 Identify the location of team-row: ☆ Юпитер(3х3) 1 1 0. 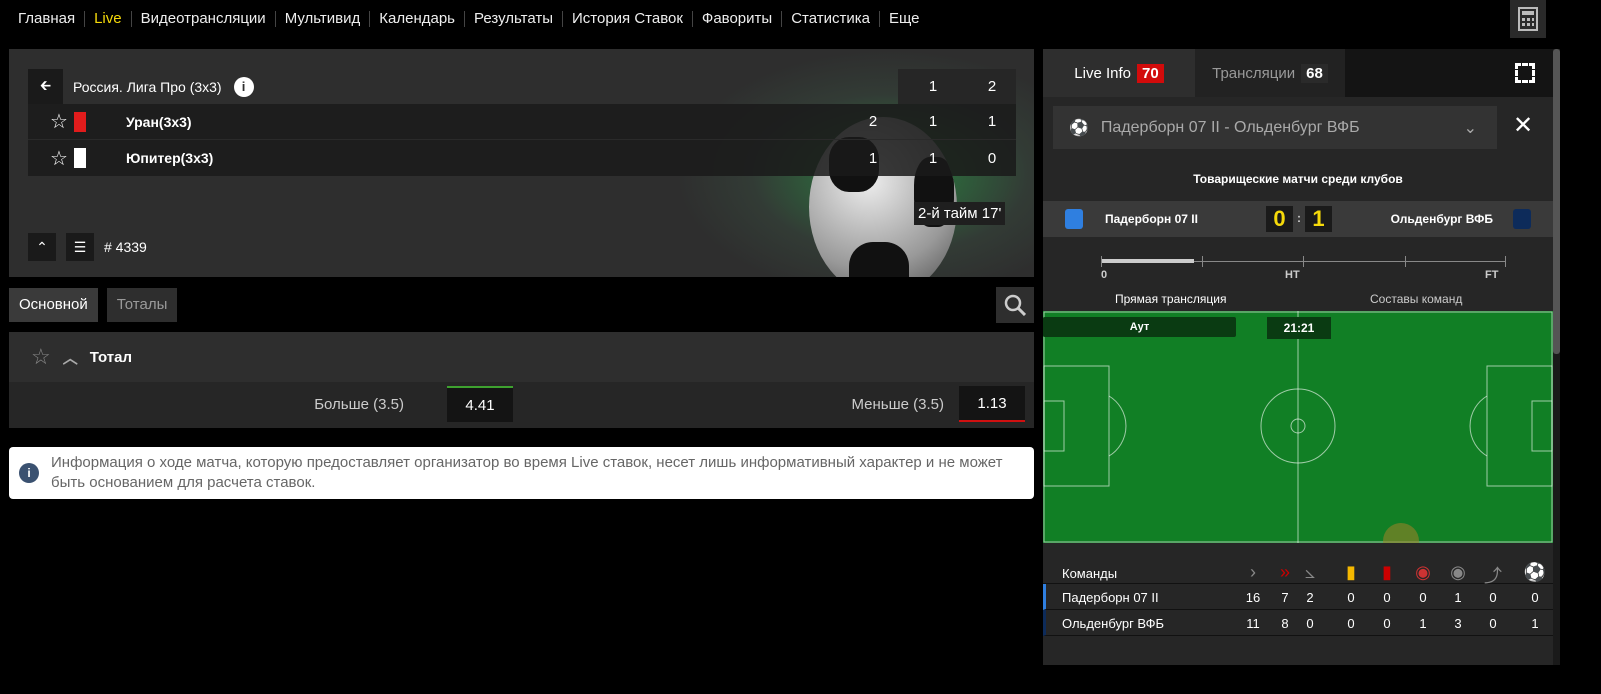
(522, 158).